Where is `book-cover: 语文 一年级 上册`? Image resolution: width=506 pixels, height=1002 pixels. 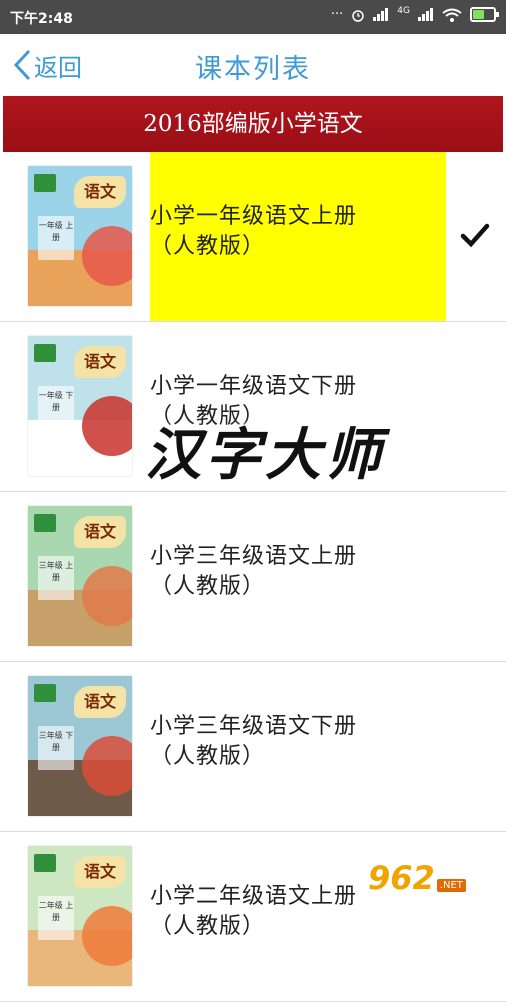 book-cover: 语文 一年级 上册 is located at coordinates (80, 236).